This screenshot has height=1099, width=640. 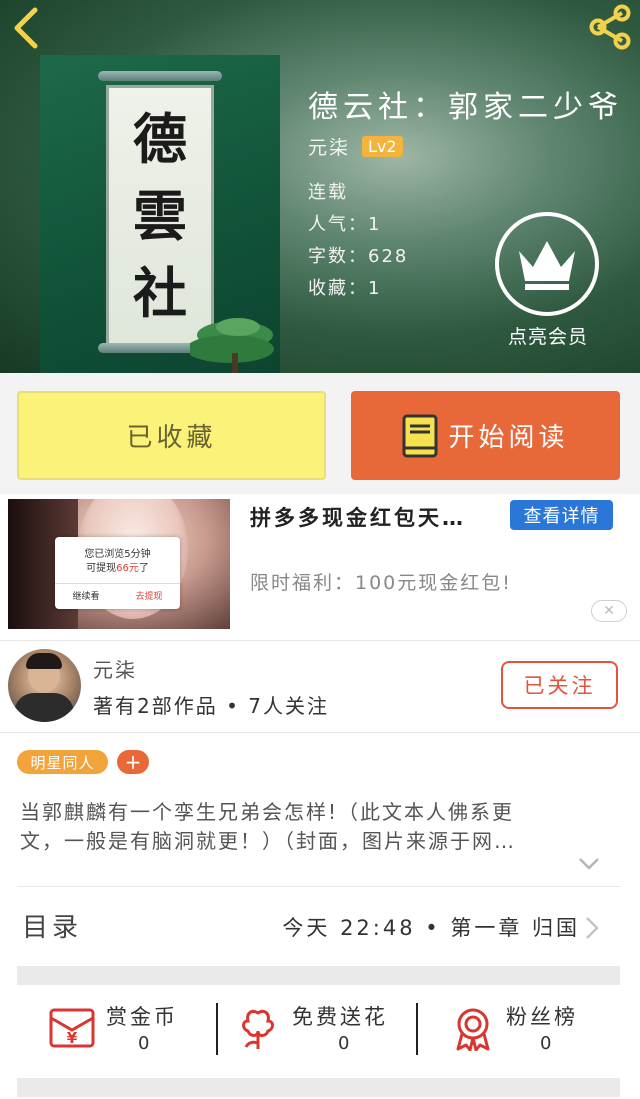 I want to click on toc-label: 目录, so click(x=52, y=928).